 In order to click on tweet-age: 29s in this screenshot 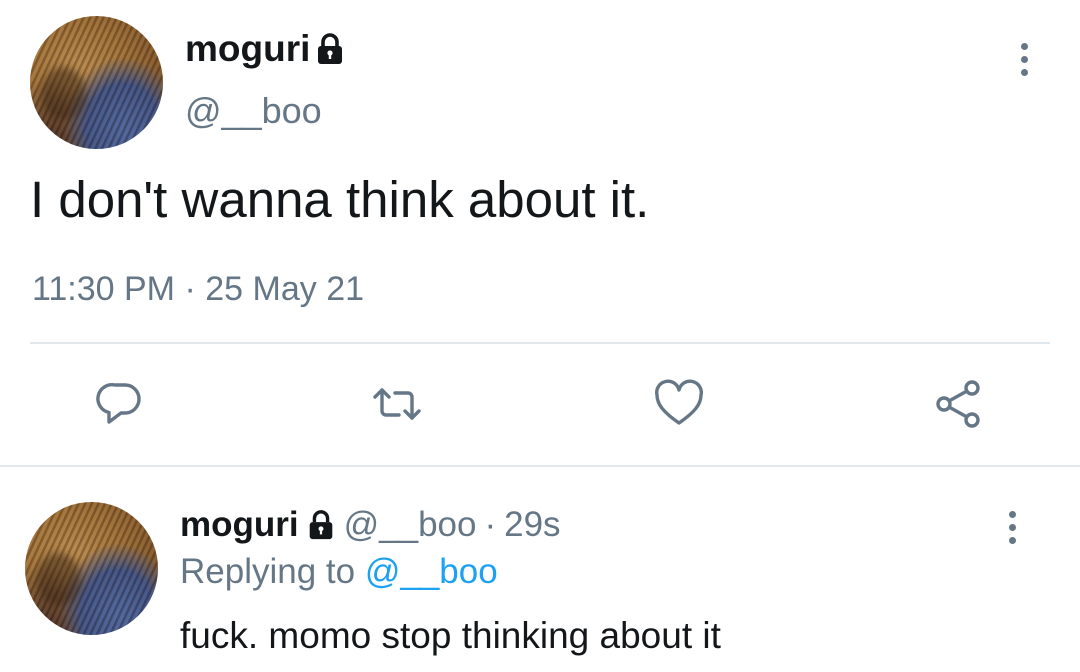, I will do `click(532, 525)`.